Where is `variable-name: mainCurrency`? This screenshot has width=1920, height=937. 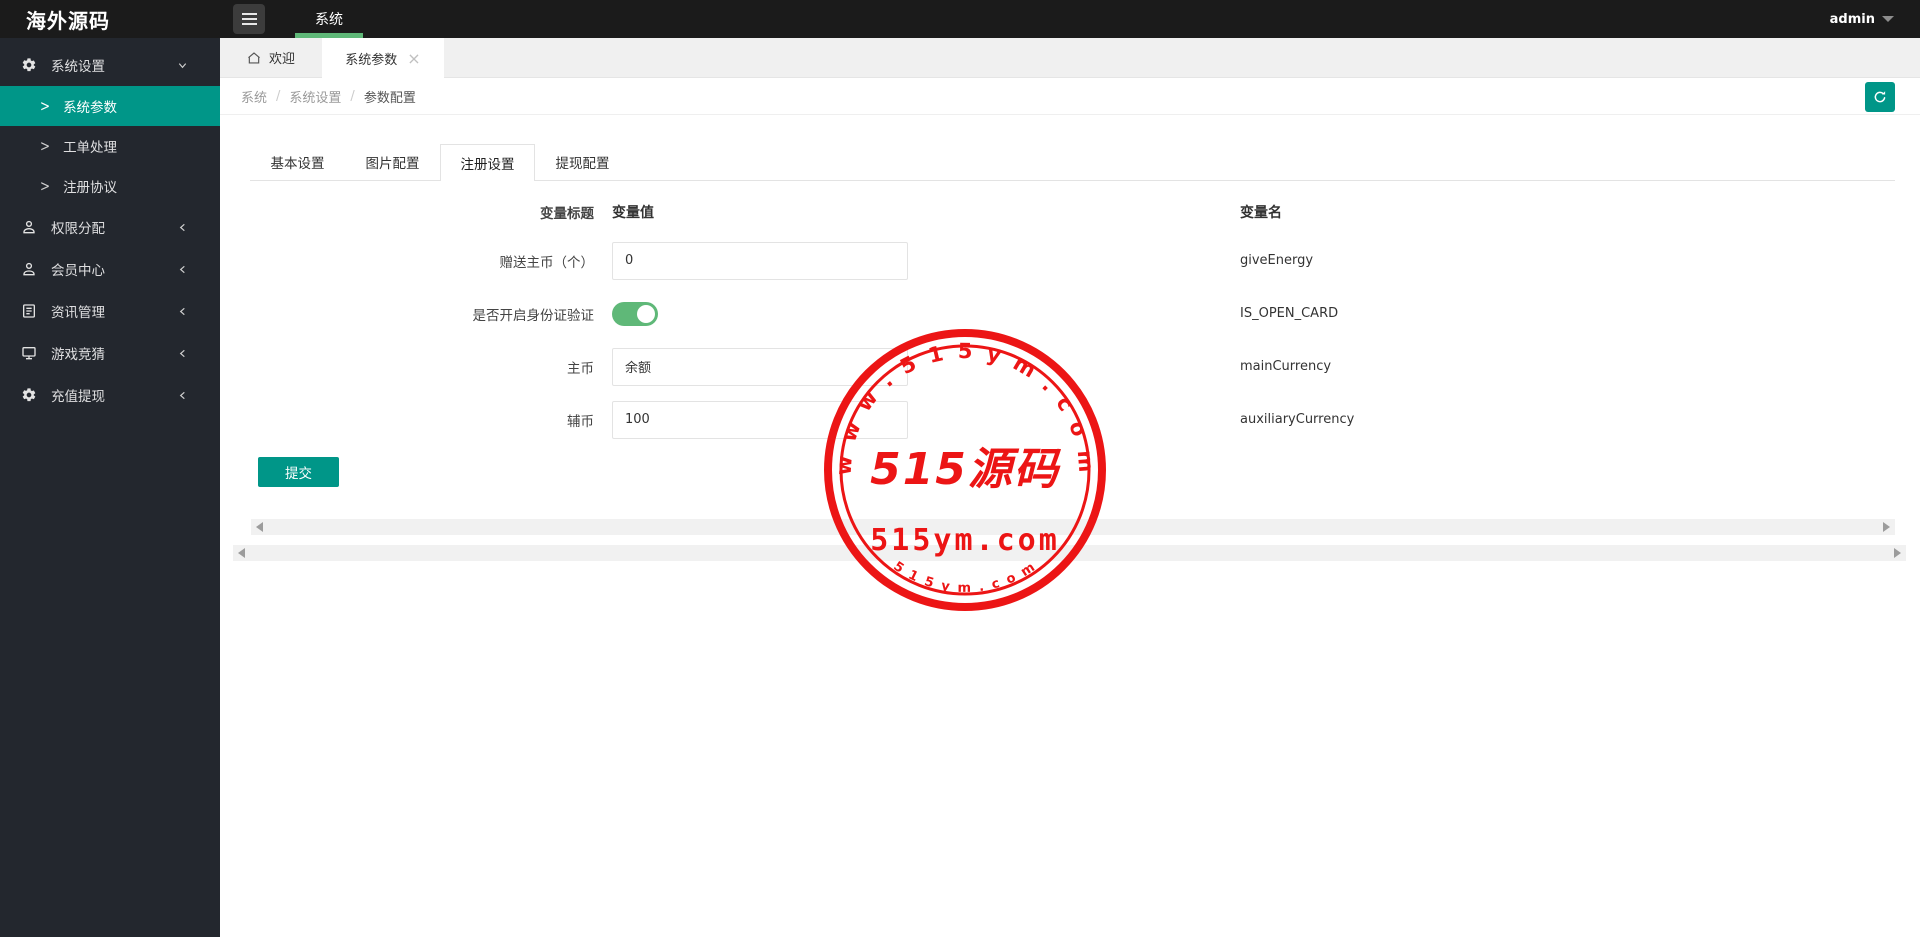 variable-name: mainCurrency is located at coordinates (1286, 366).